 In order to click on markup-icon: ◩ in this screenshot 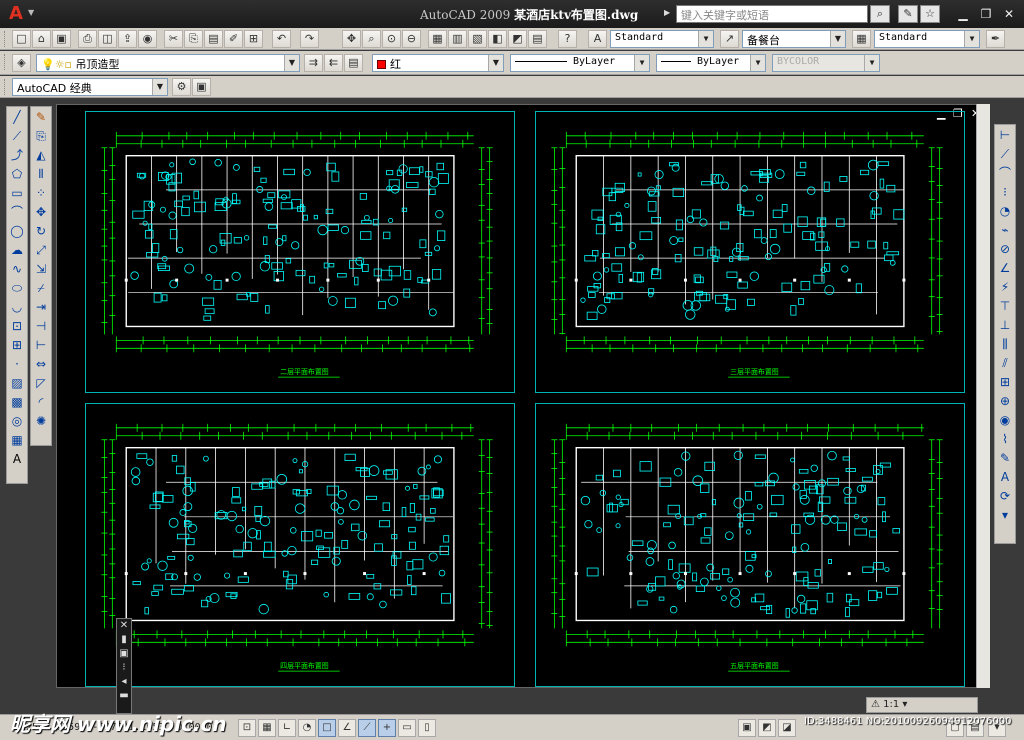, I will do `click(517, 39)`.